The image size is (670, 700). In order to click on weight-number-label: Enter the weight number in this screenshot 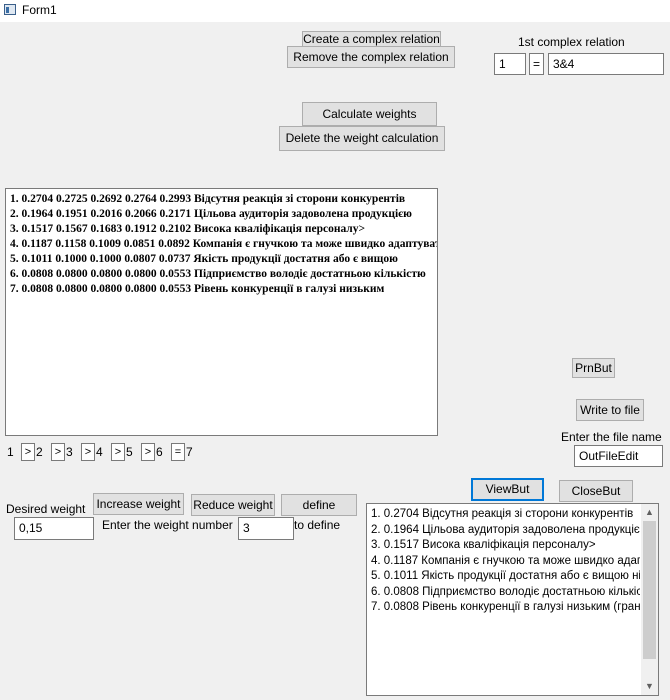, I will do `click(167, 525)`.